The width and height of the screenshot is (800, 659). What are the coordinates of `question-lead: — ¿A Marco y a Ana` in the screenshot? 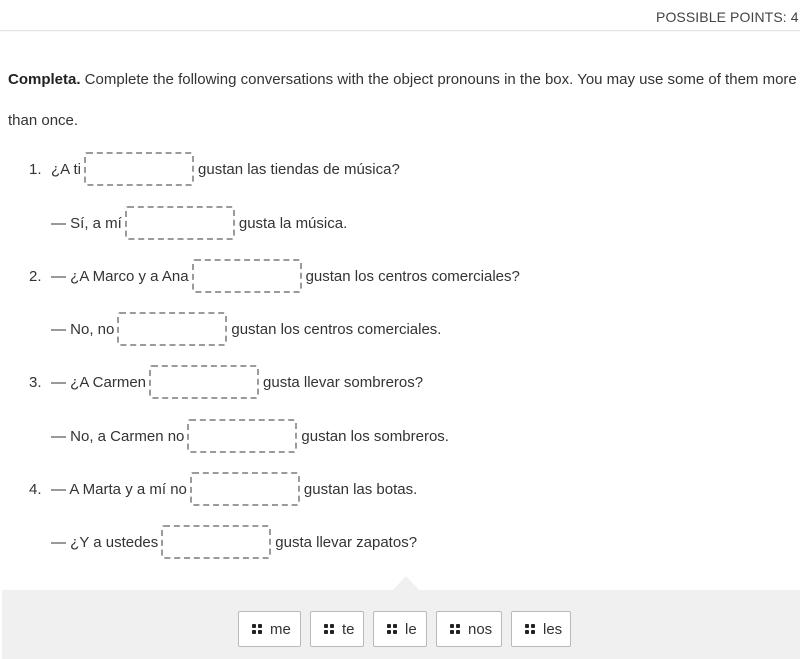 It's located at (120, 276).